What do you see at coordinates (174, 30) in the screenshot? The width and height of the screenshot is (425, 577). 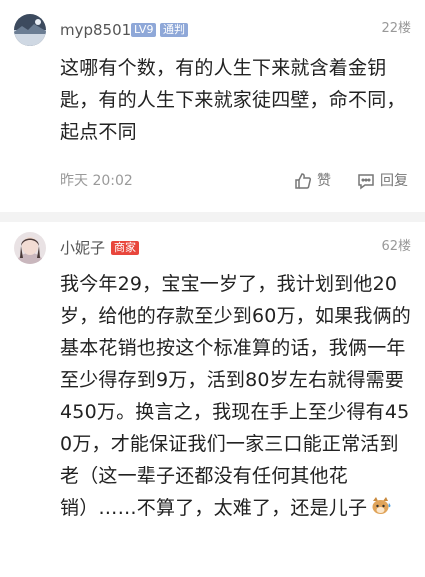 I see `role-badge: 通判` at bounding box center [174, 30].